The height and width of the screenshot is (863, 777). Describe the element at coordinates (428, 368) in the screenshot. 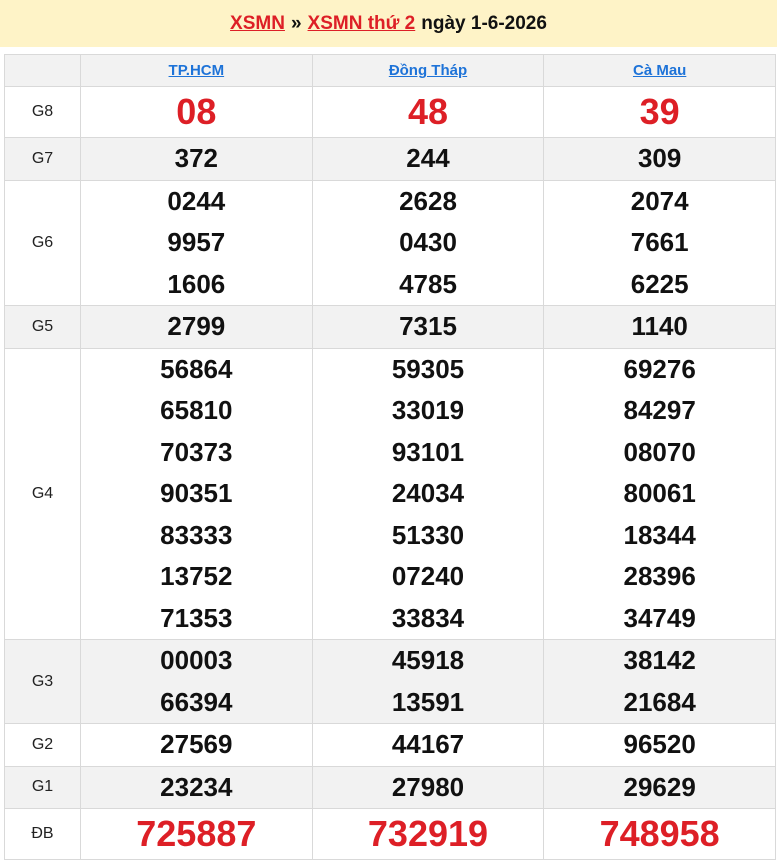

I see `prize-number: 59305` at that location.